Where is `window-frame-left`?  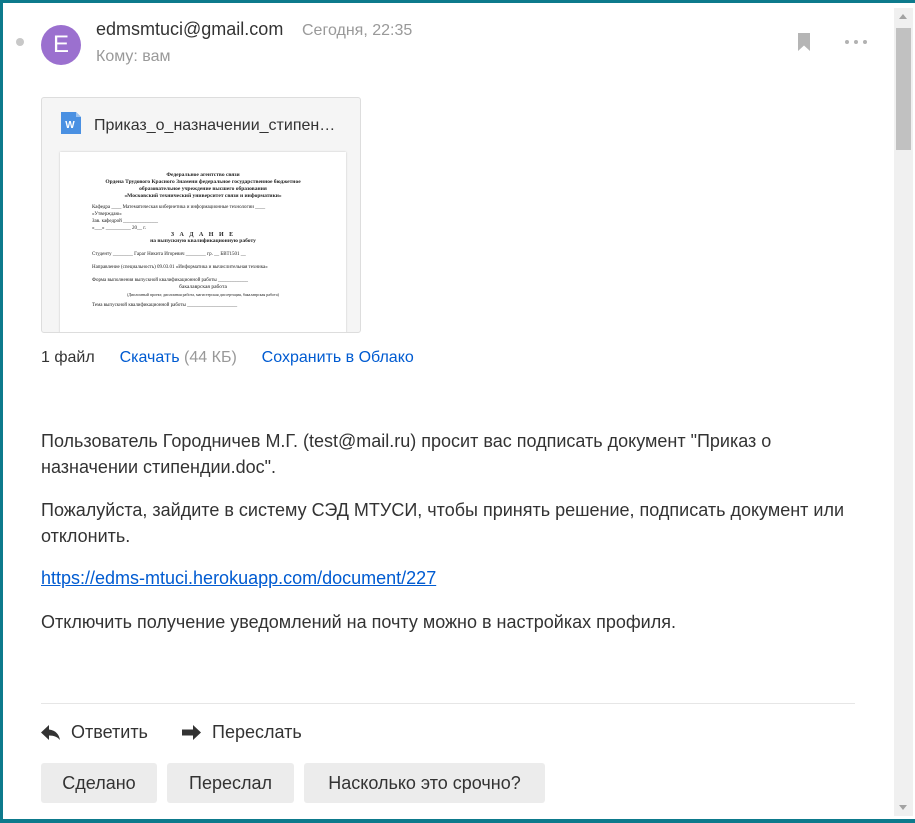 window-frame-left is located at coordinates (1, 411).